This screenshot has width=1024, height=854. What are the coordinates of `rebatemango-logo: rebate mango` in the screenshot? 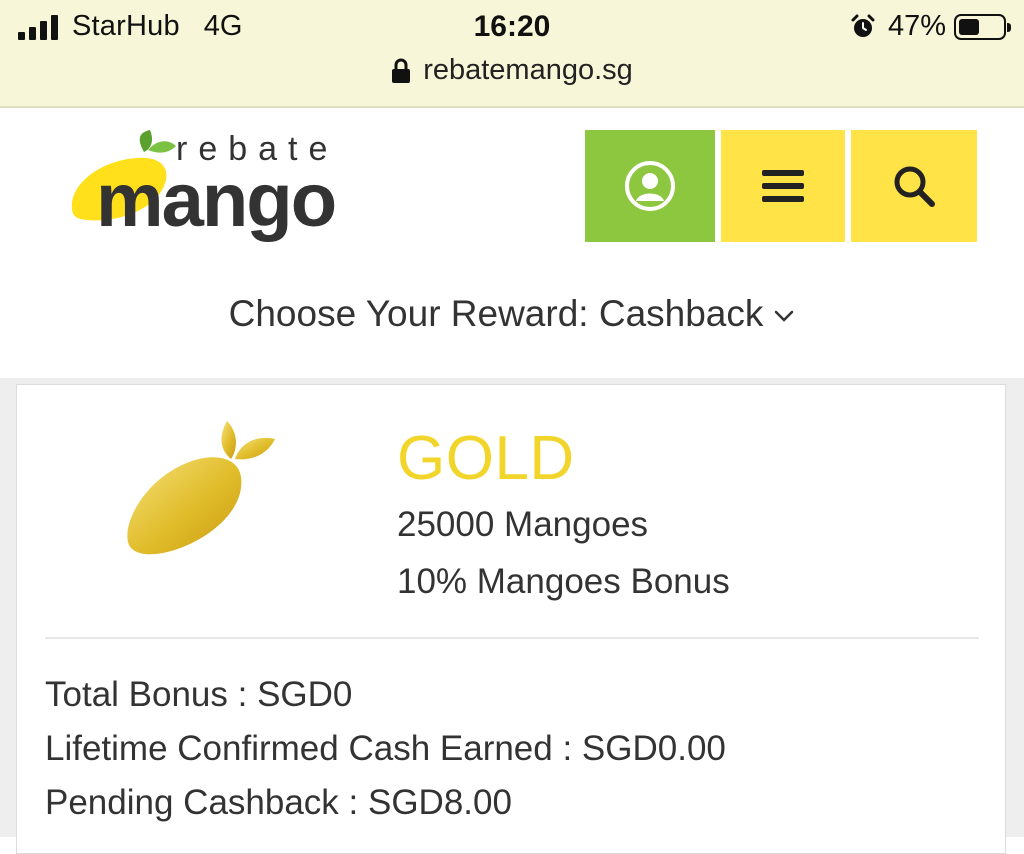 It's located at (222, 188).